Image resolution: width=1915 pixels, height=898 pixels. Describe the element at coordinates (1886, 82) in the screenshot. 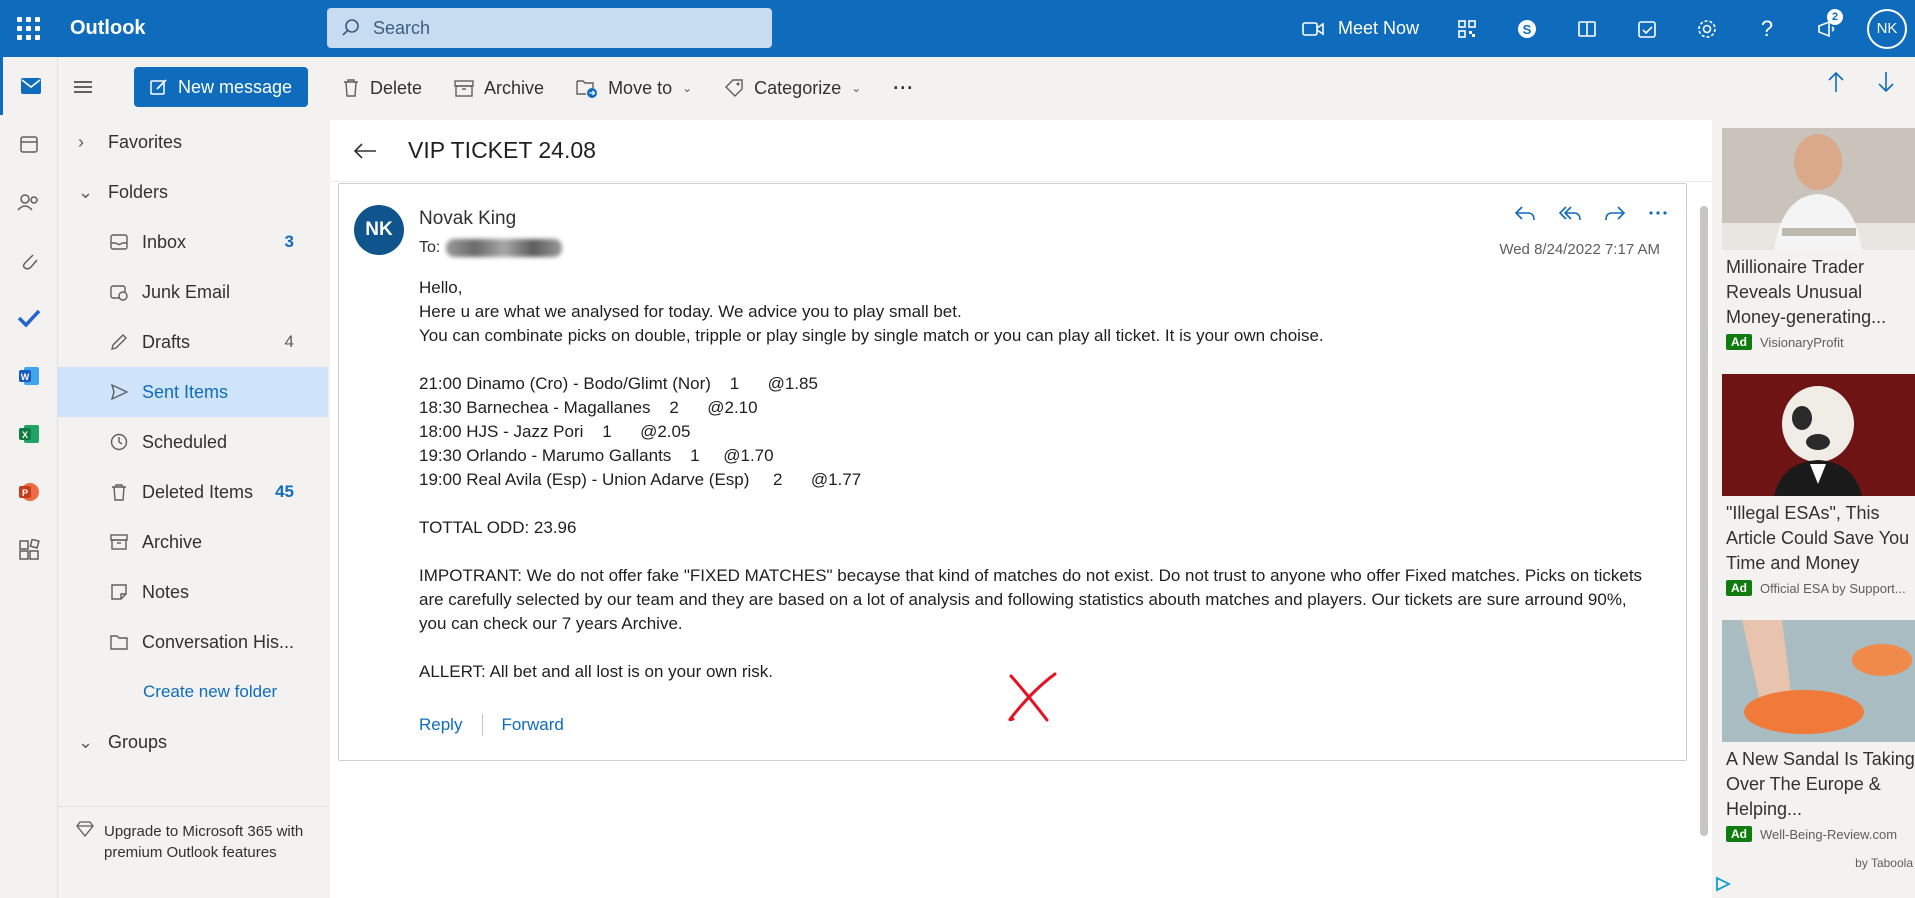

I see `arrow-down-icon` at that location.